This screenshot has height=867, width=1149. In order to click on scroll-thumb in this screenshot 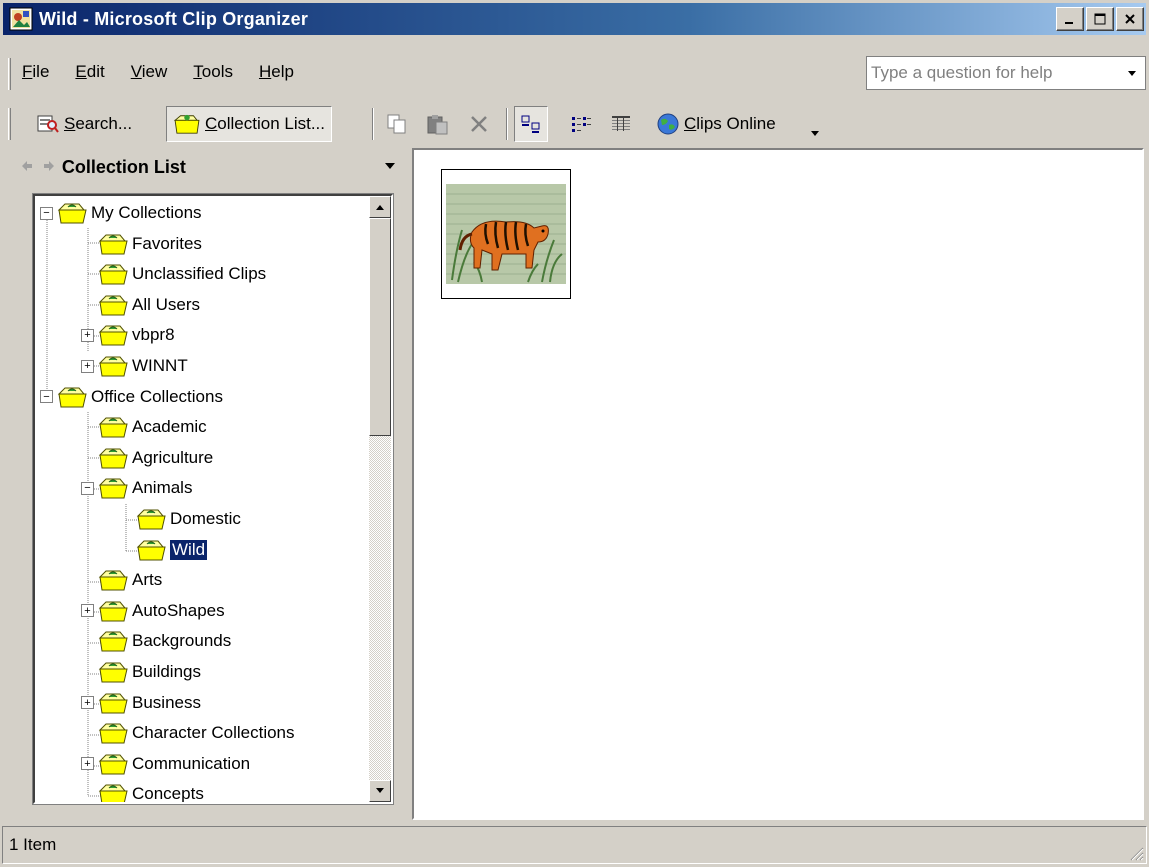, I will do `click(380, 327)`.